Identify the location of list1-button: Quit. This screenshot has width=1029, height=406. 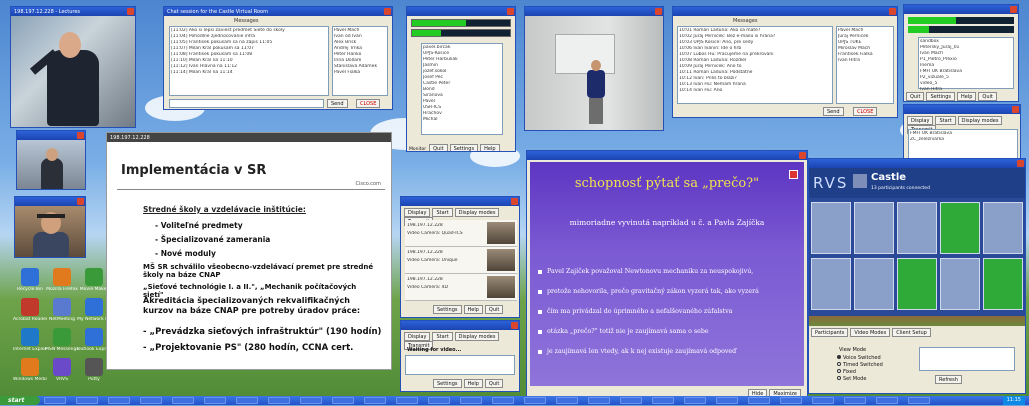
(438, 147).